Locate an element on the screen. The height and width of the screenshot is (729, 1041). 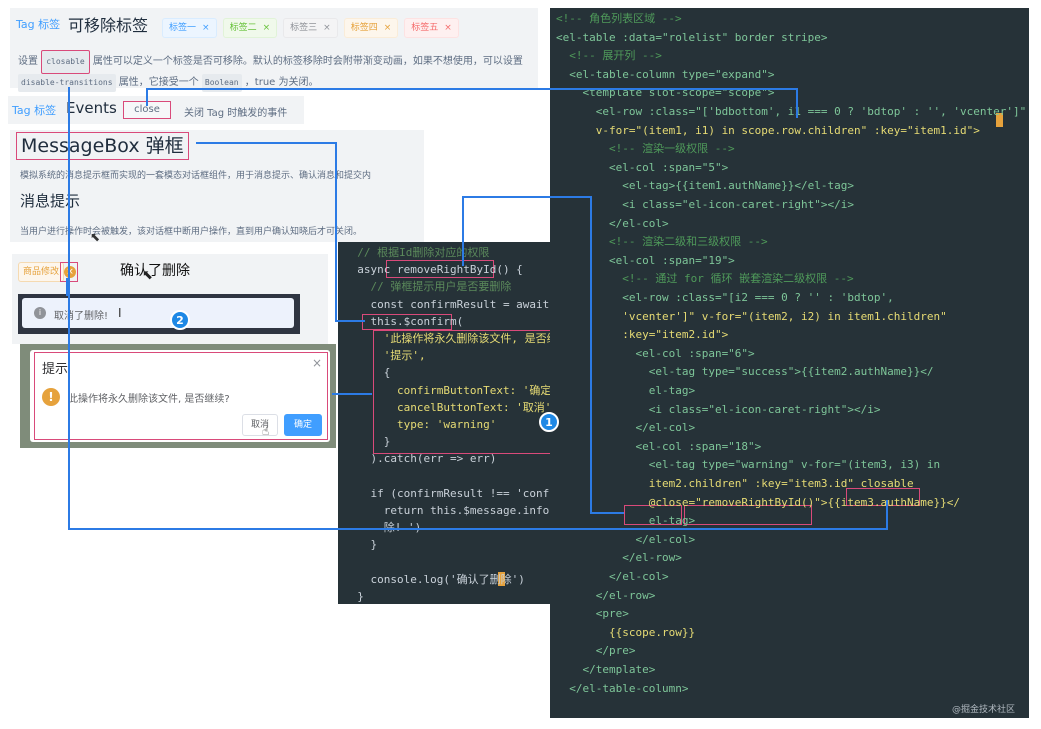
code-line: el-tag> is located at coordinates (626, 390).